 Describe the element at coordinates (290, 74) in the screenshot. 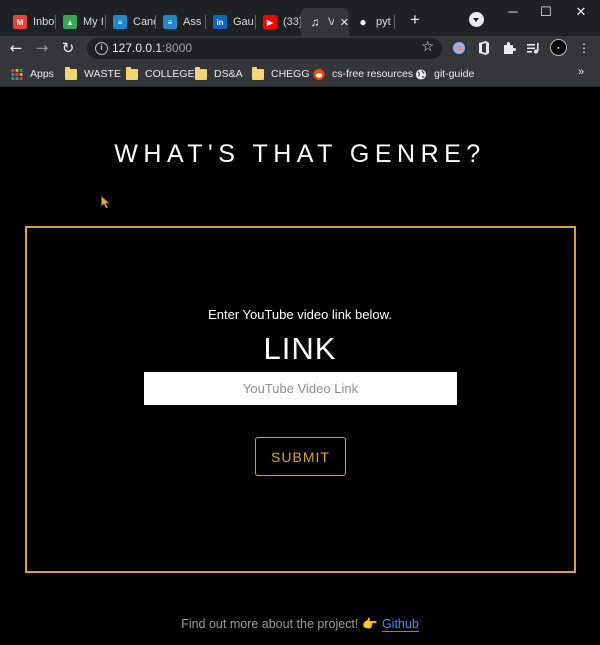

I see `bookmark-label: CHEGG` at that location.